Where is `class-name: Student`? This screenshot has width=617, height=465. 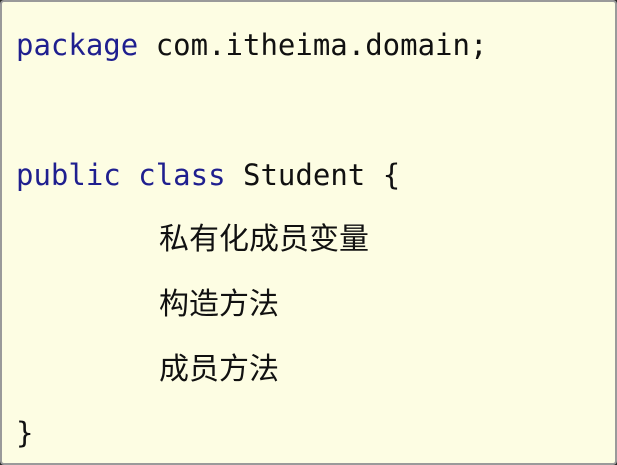 class-name: Student is located at coordinates (304, 175).